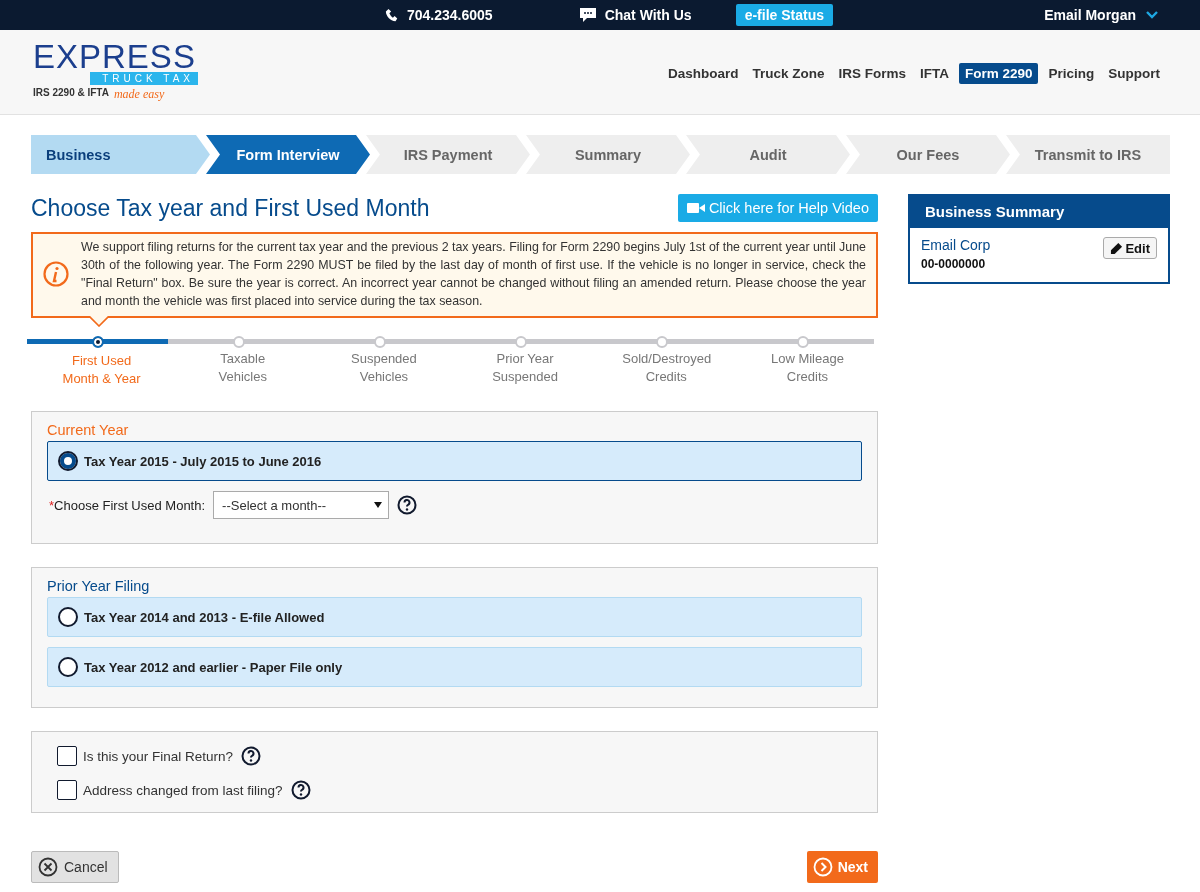 The height and width of the screenshot is (892, 1200). I want to click on cancel-button: Cancel, so click(75, 867).